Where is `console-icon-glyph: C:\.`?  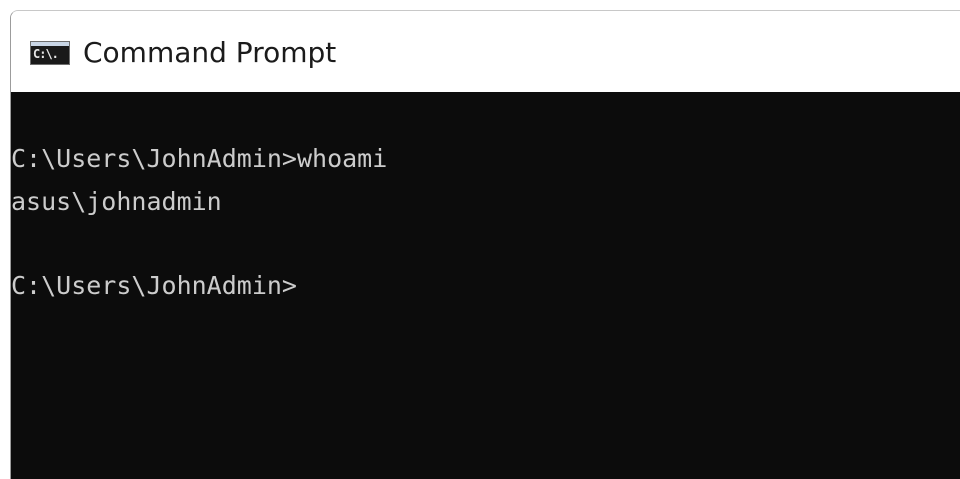
console-icon-glyph: C:\. is located at coordinates (46, 54).